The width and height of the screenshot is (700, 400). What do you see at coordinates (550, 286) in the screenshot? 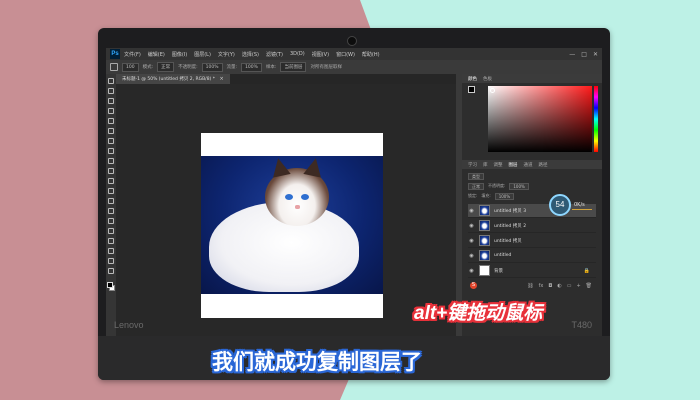
I see `add-mask-icon: ◘` at bounding box center [550, 286].